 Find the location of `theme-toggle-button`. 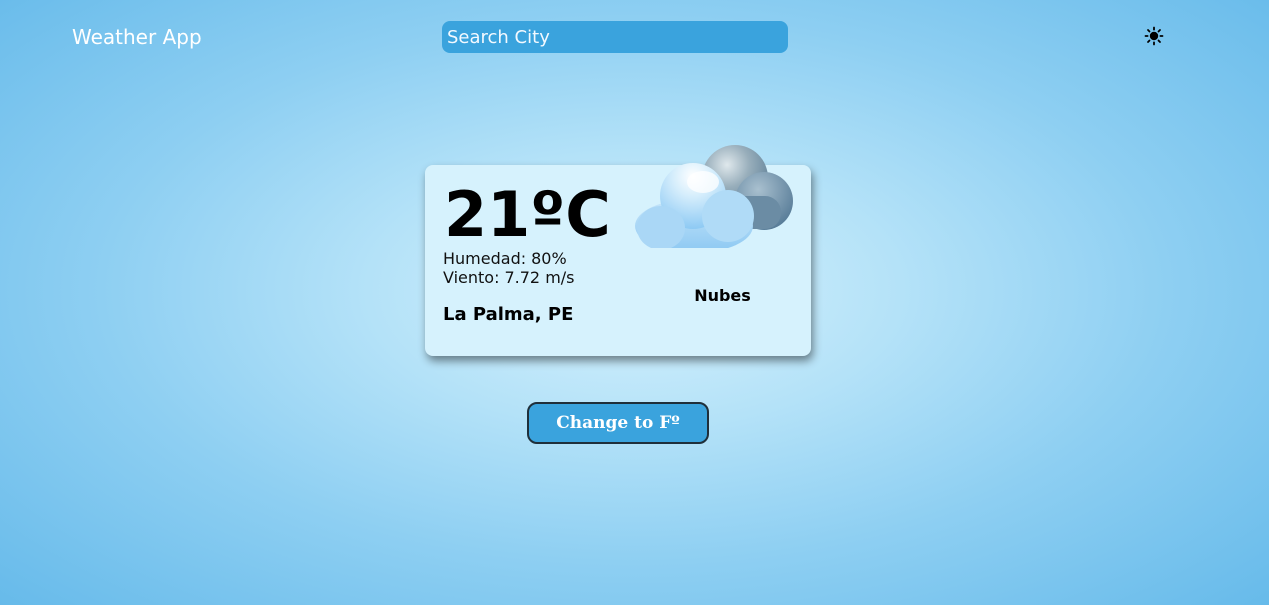

theme-toggle-button is located at coordinates (1154, 36).